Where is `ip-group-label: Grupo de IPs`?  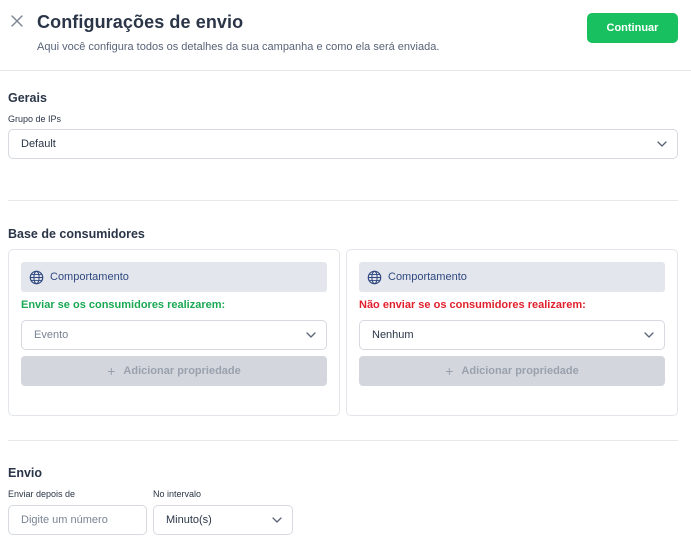 ip-group-label: Grupo de IPs is located at coordinates (35, 119).